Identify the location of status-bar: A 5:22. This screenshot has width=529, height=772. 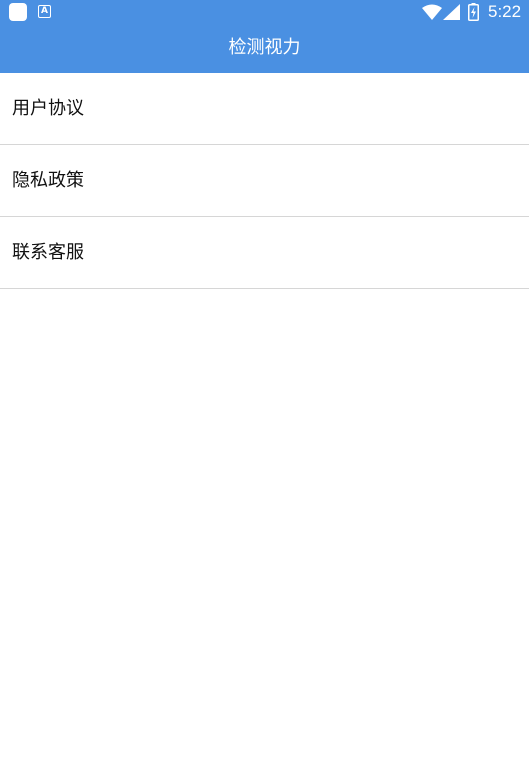
(264, 12).